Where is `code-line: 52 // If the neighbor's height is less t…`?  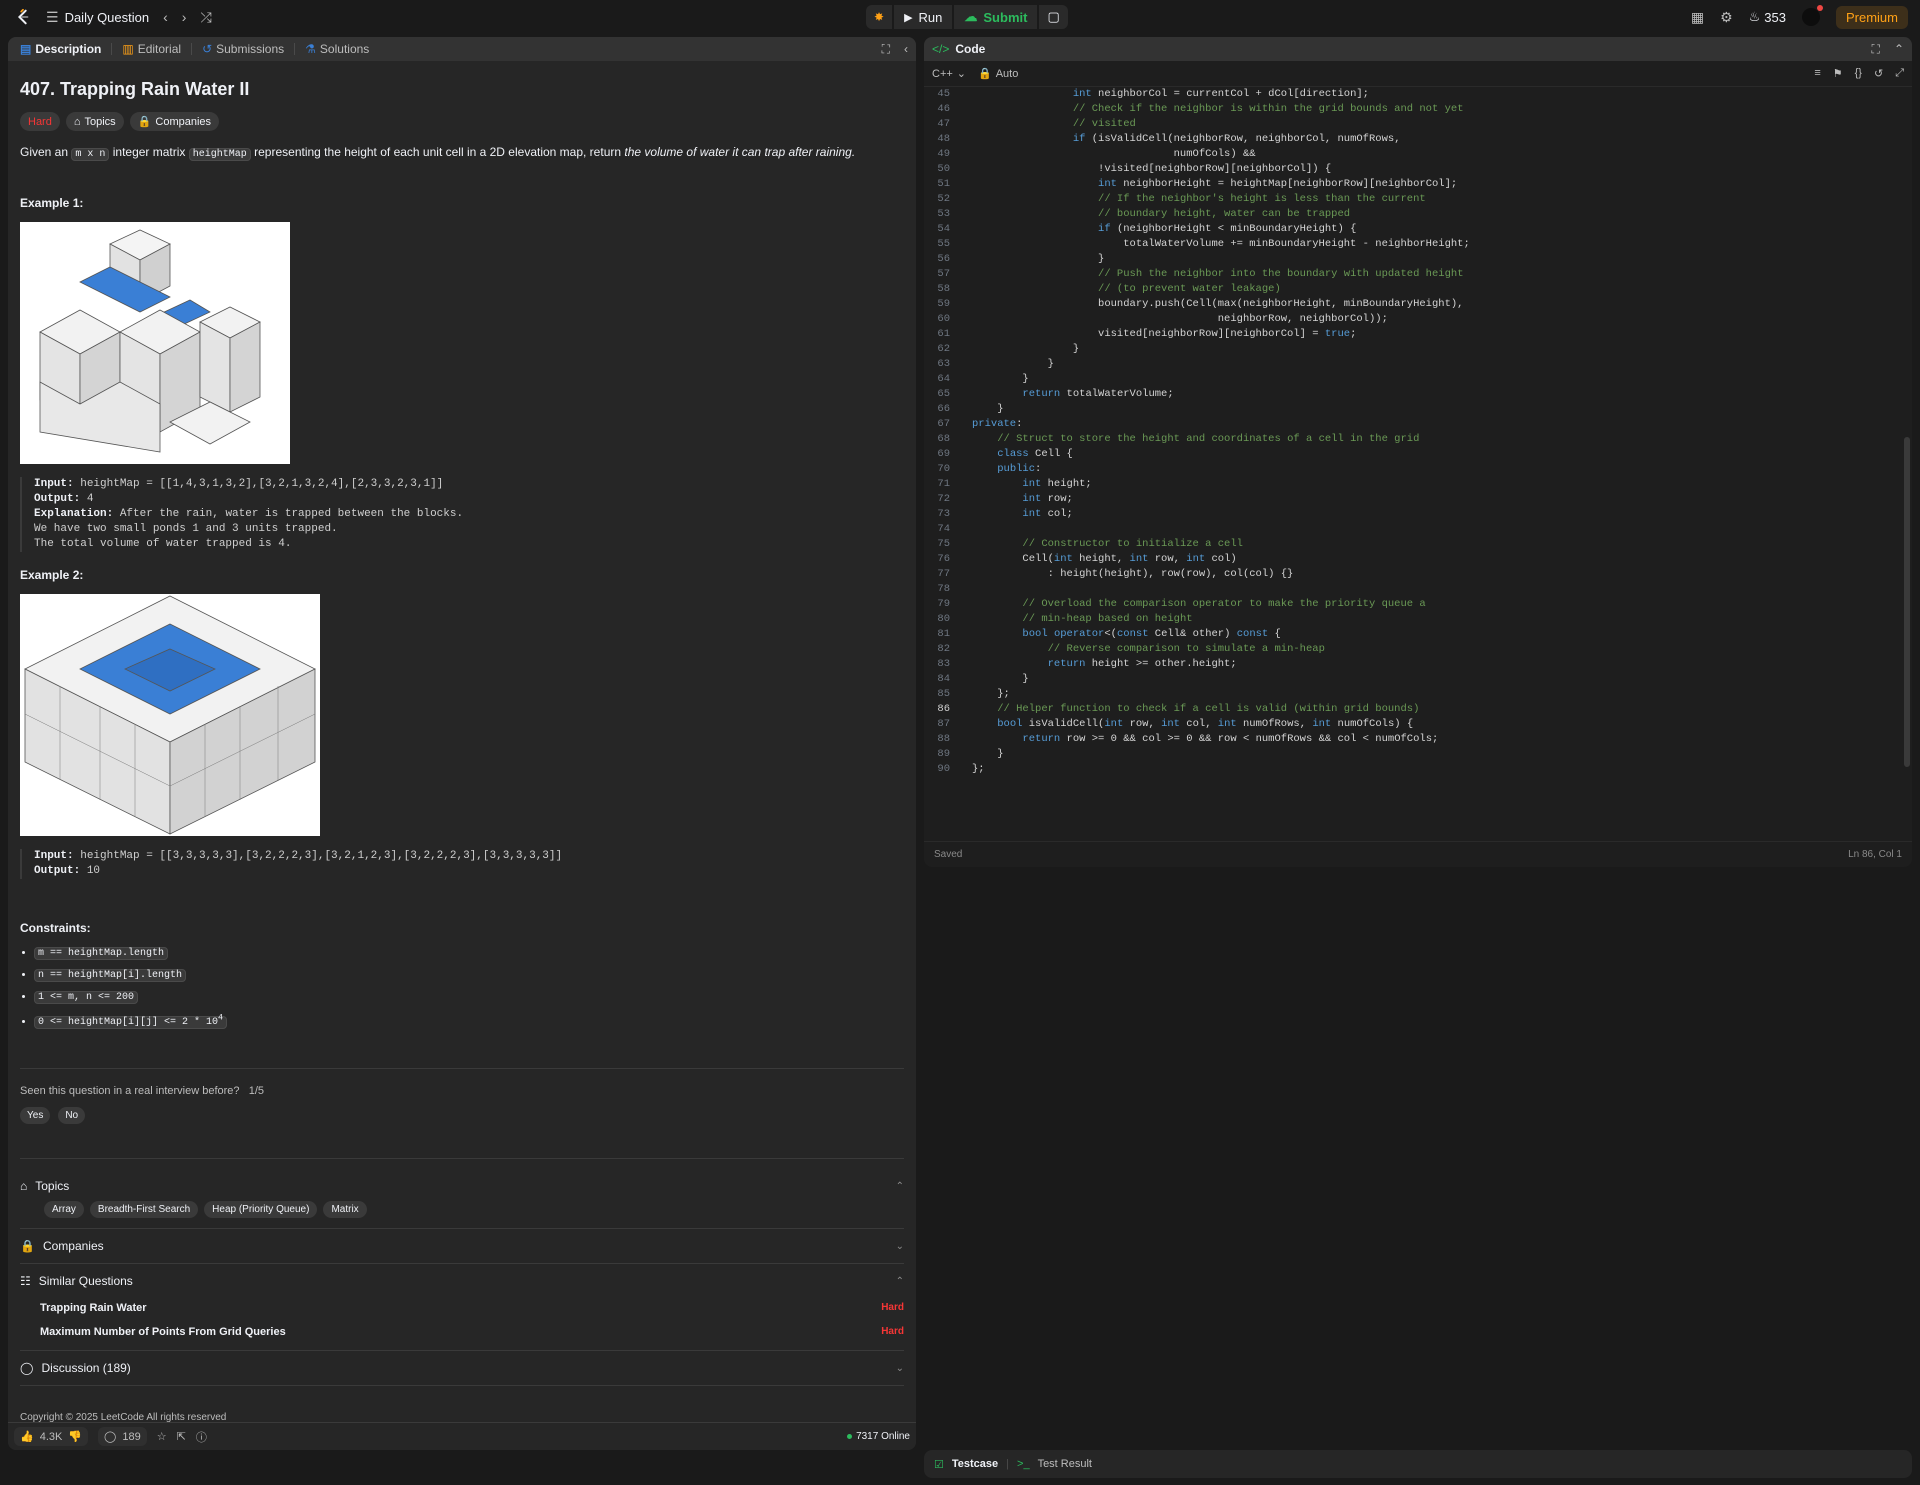
code-line: 52 // If the neighbor's height is less t… is located at coordinates (1414, 199).